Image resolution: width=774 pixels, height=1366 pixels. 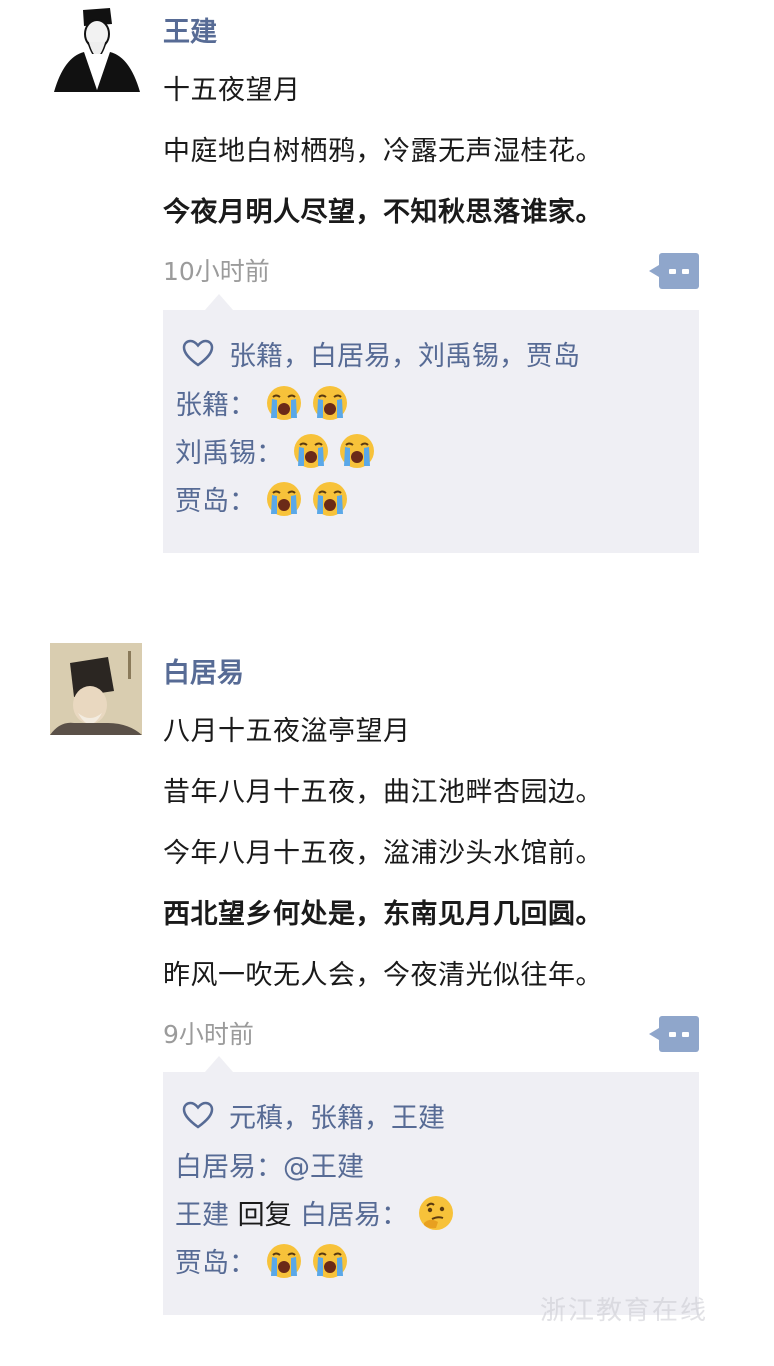 What do you see at coordinates (436, 1213) in the screenshot?
I see `thinking-face-icon` at bounding box center [436, 1213].